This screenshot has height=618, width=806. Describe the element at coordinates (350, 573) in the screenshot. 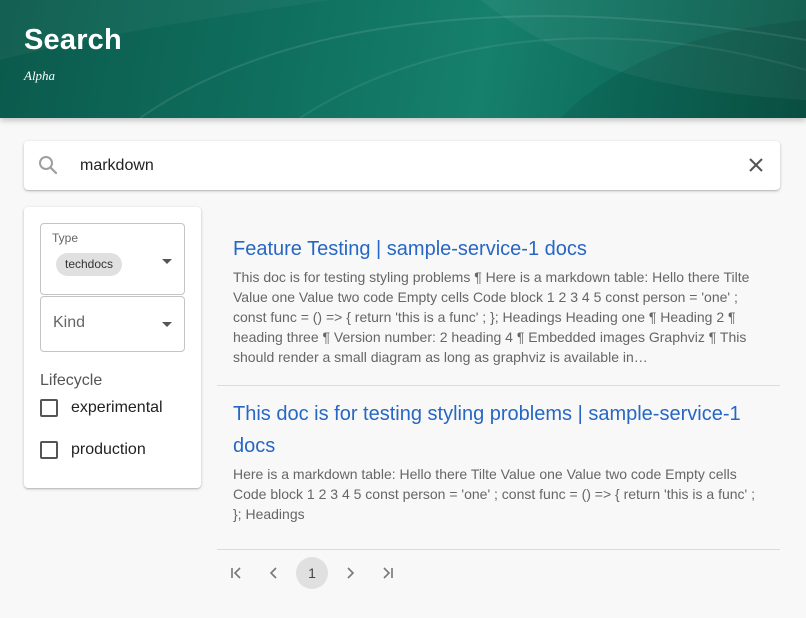

I see `next-page-icon` at that location.